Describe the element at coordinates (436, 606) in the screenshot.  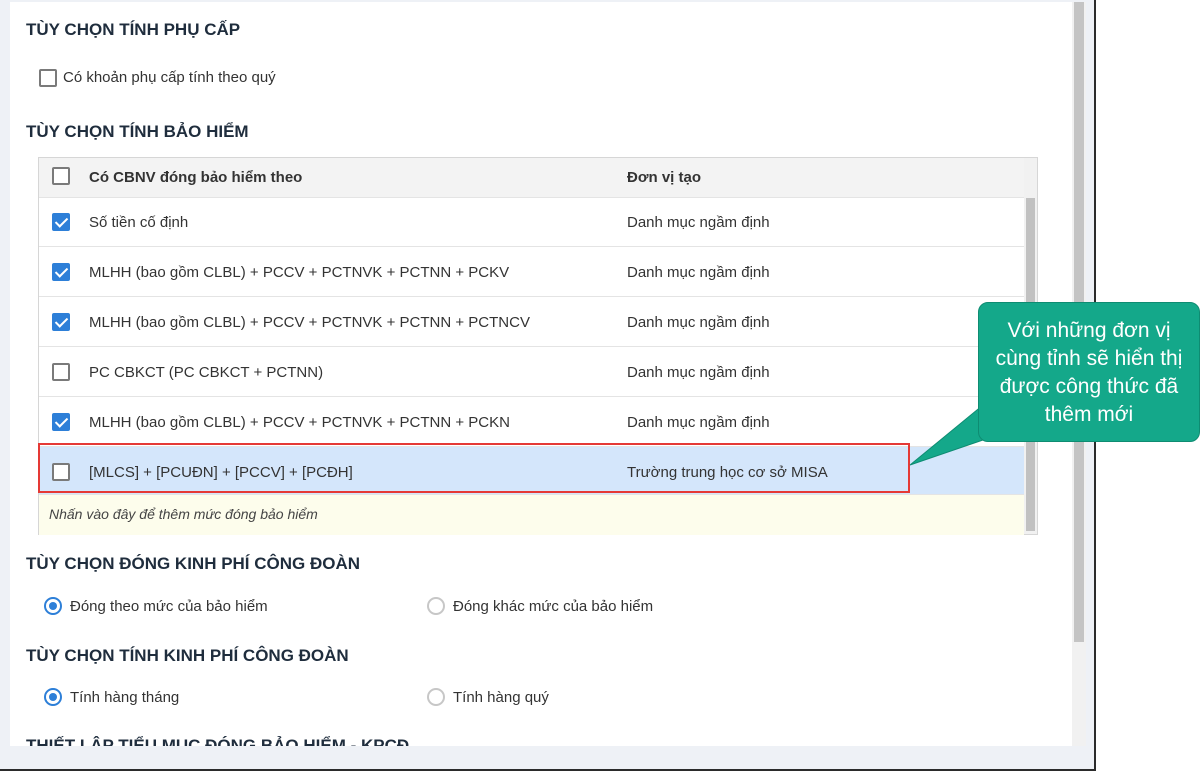
I see `pay-other-level-radio` at that location.